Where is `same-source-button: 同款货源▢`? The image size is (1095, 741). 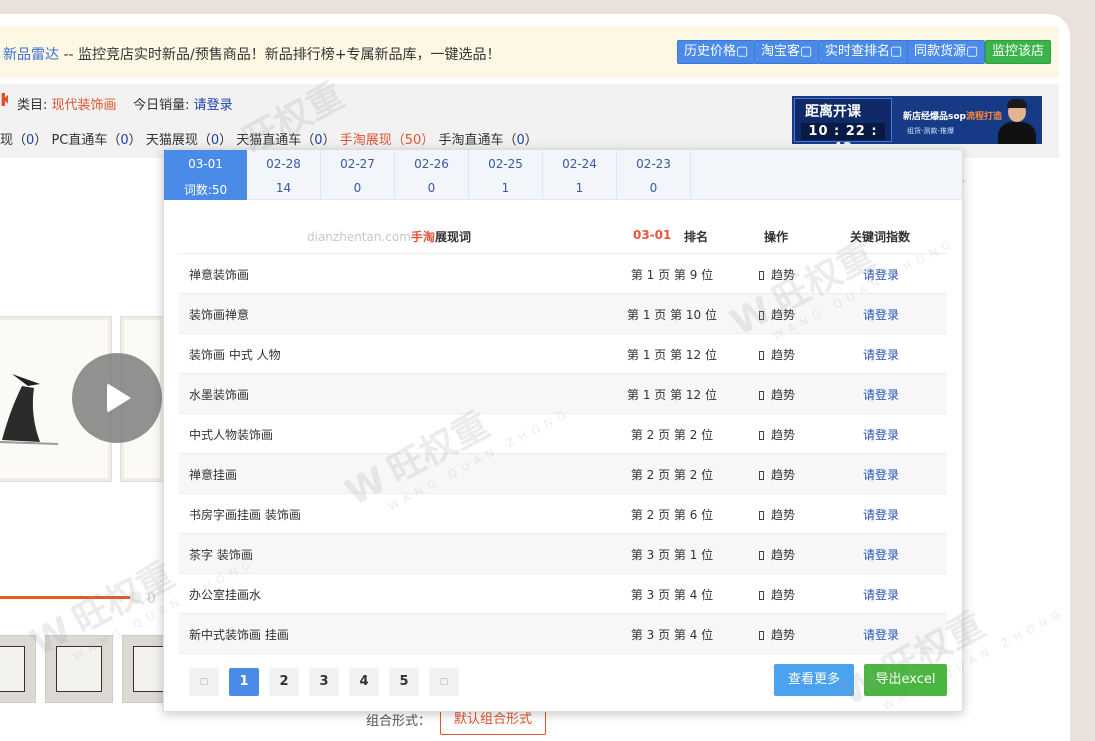 same-source-button: 同款货源▢ is located at coordinates (946, 52).